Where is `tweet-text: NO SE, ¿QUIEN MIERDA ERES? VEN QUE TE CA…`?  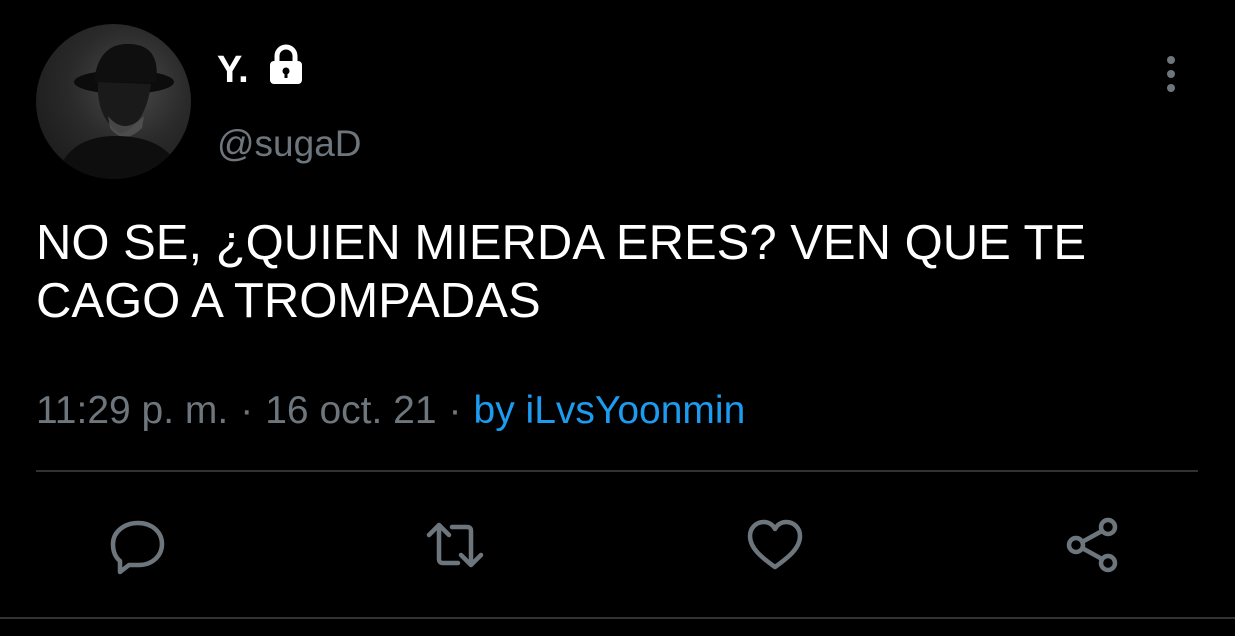 tweet-text: NO SE, ¿QUIEN MIERDA ERES? VEN QUE TE CA… is located at coordinates (561, 272).